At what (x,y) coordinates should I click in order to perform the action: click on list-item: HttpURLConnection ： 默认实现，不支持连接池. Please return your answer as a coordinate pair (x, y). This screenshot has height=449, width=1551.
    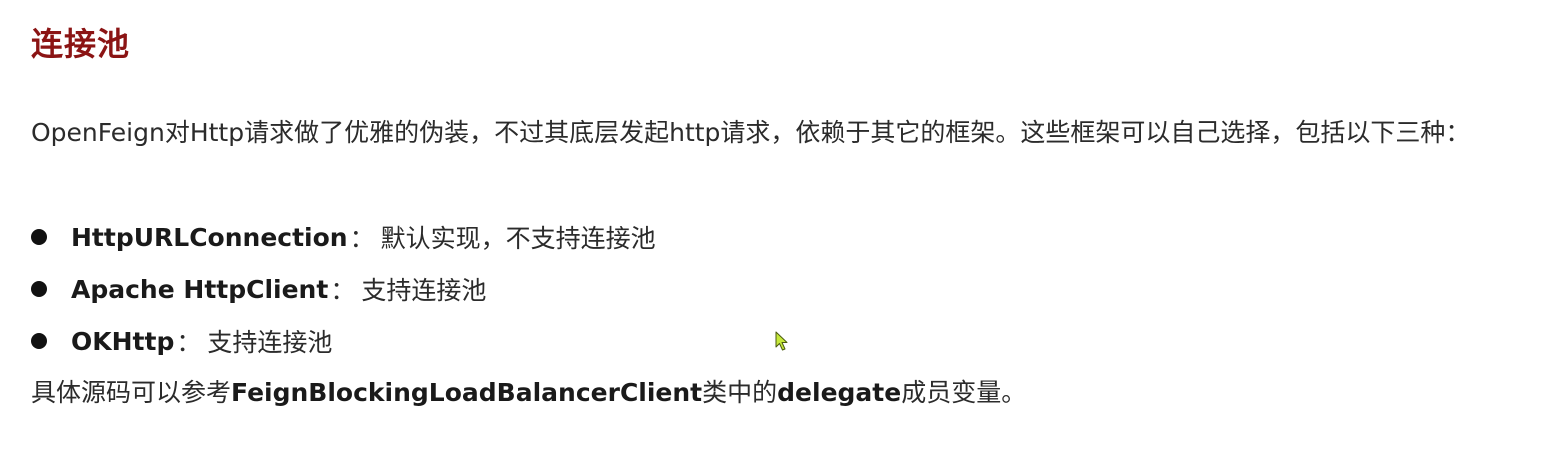
    Looking at the image, I should click on (343, 237).